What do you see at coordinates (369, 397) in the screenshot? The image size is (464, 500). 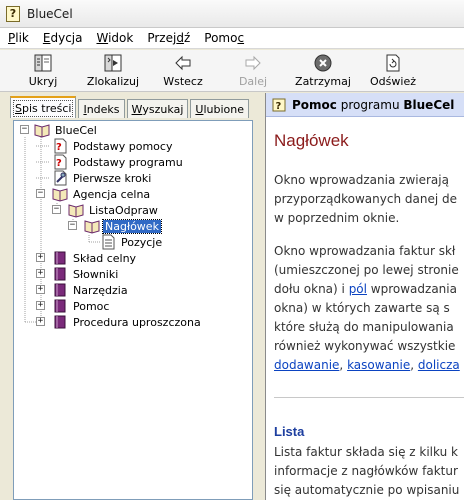 I see `section-divider` at bounding box center [369, 397].